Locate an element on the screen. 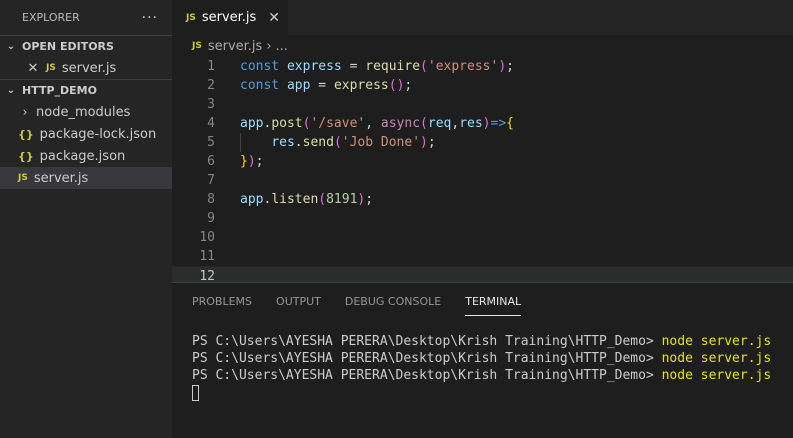 Image resolution: width=793 pixels, height=438 pixels. tree-item-package-lock-json: {} package-lock.json is located at coordinates (86, 134).